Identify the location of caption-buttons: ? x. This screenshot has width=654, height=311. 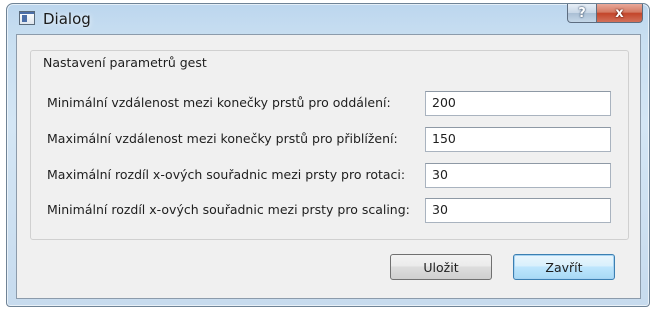
(605, 14).